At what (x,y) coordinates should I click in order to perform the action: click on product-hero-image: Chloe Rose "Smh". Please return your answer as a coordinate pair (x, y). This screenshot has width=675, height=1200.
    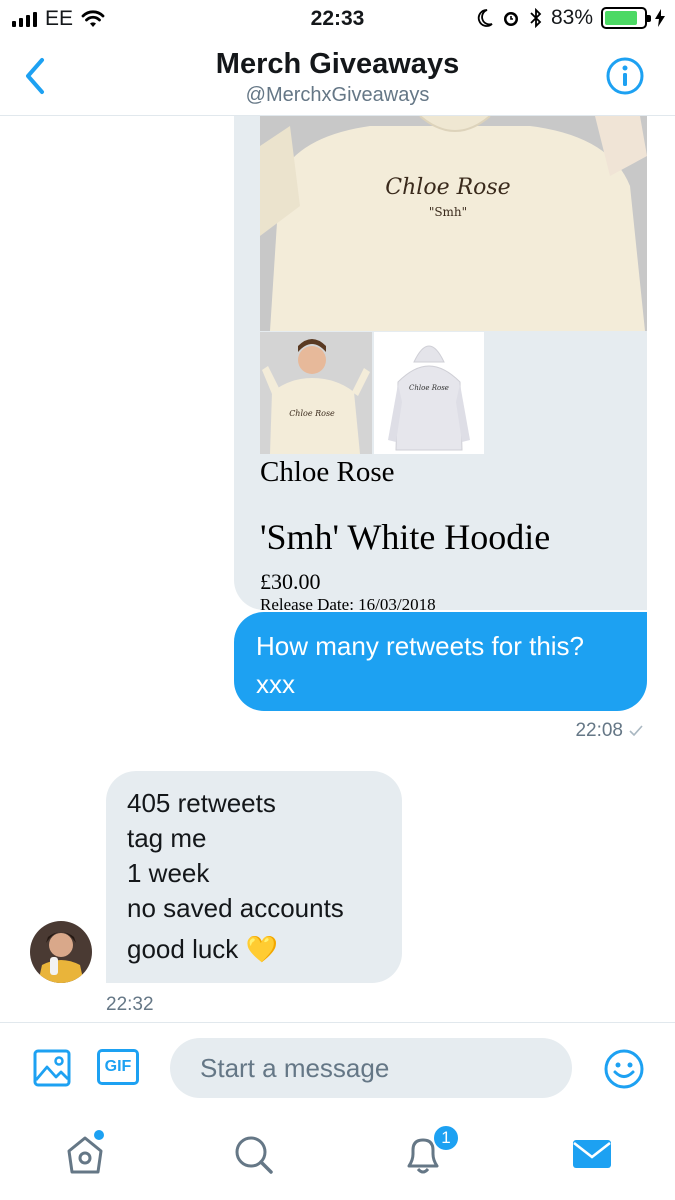
    Looking at the image, I should click on (453, 223).